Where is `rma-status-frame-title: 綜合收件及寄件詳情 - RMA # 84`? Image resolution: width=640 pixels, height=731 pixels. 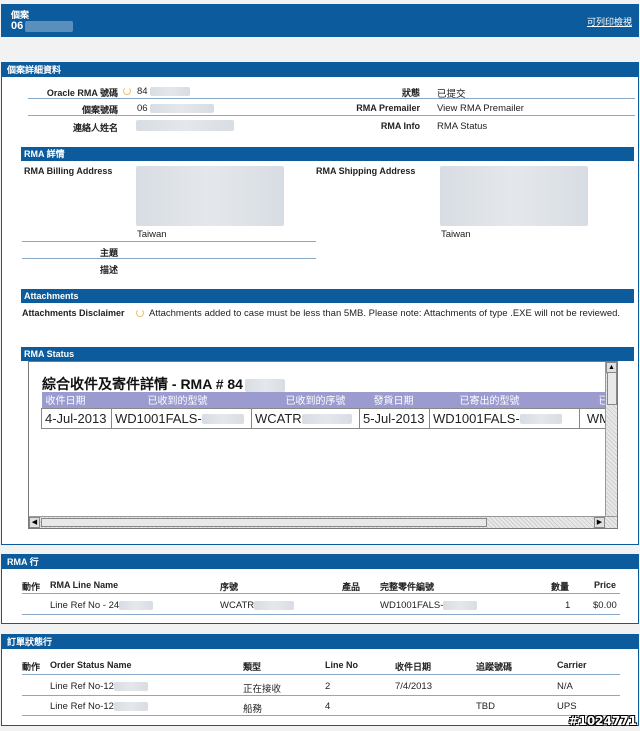 rma-status-frame-title: 綜合收件及寄件詳情 - RMA # 84 is located at coordinates (163, 384).